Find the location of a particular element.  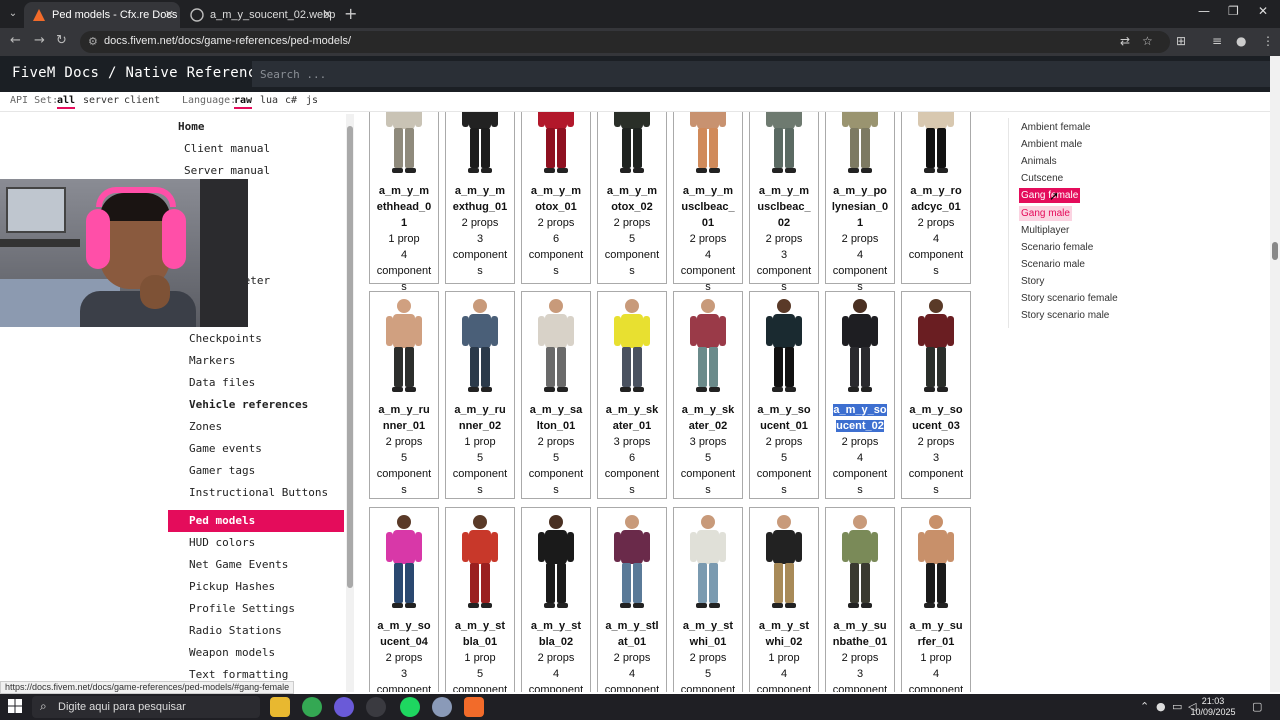

new-tab-button: + is located at coordinates (350, 13).